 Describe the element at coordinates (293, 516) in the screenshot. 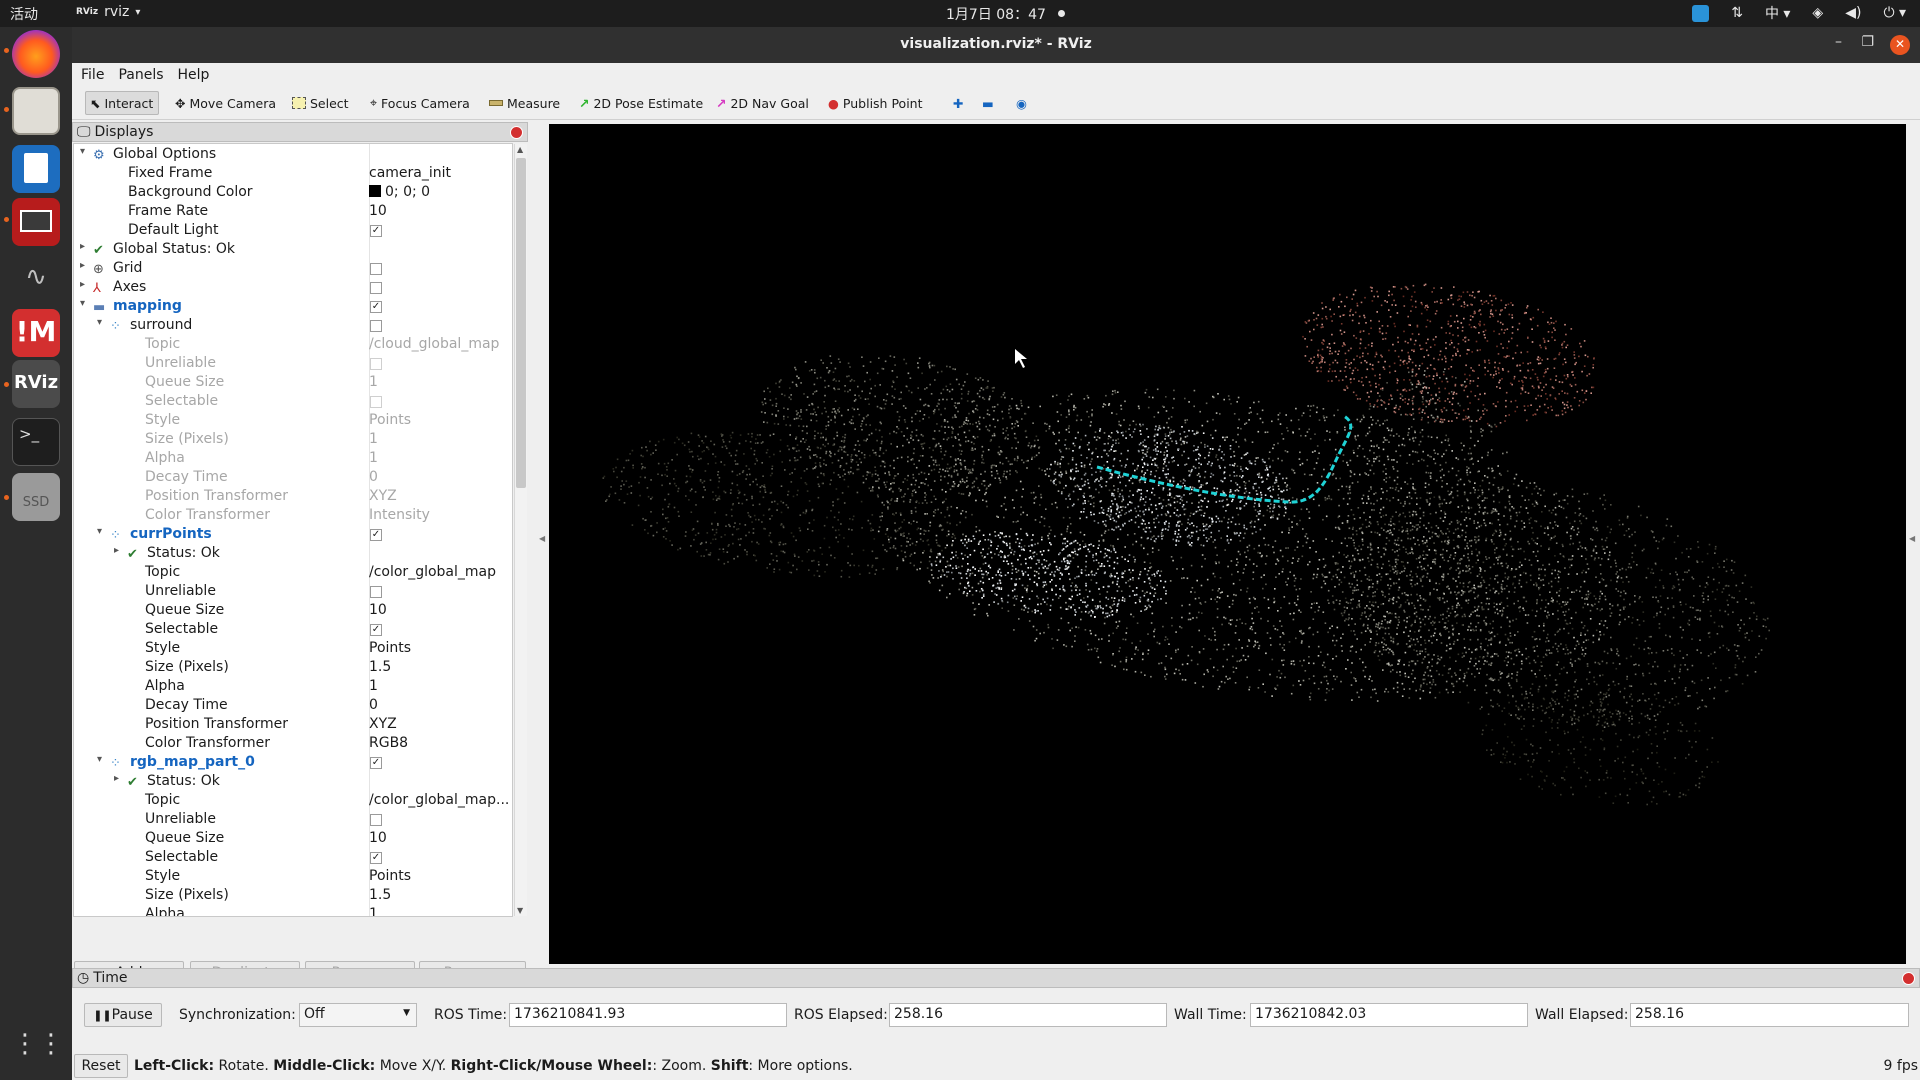

I see `display-tree-row: Color Transformer Intensity` at that location.